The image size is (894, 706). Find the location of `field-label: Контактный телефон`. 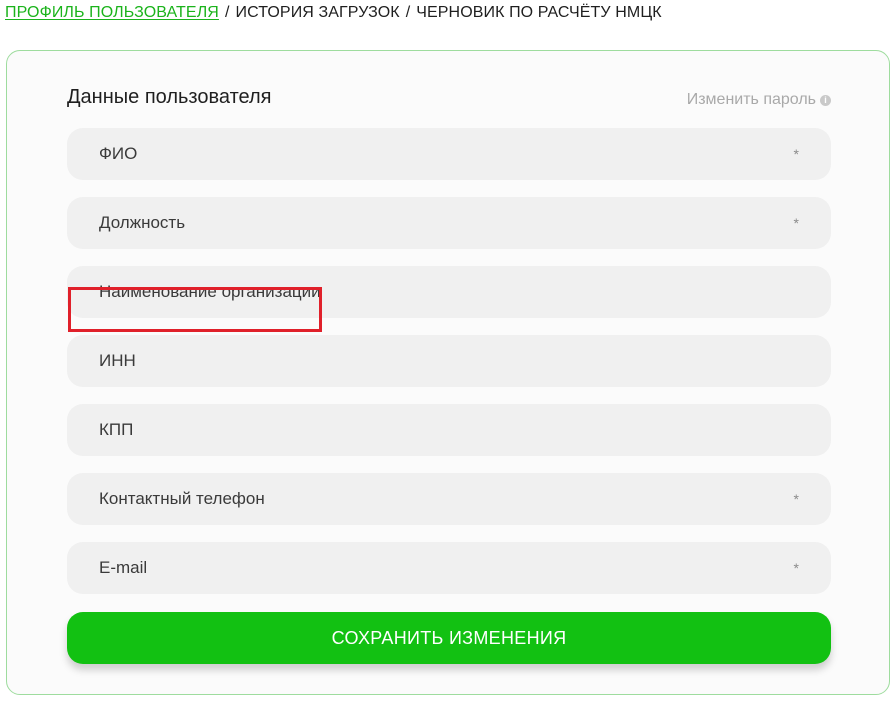

field-label: Контактный телефон is located at coordinates (182, 498).